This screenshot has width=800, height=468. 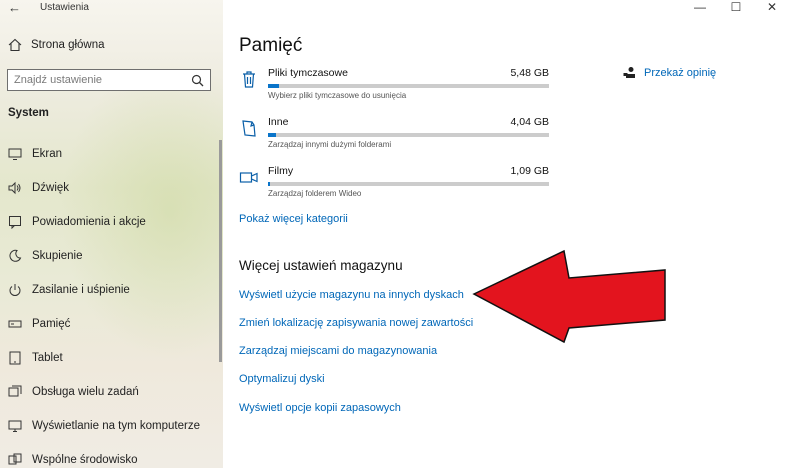 I want to click on storage-item-size: 1,09 GB, so click(x=529, y=171).